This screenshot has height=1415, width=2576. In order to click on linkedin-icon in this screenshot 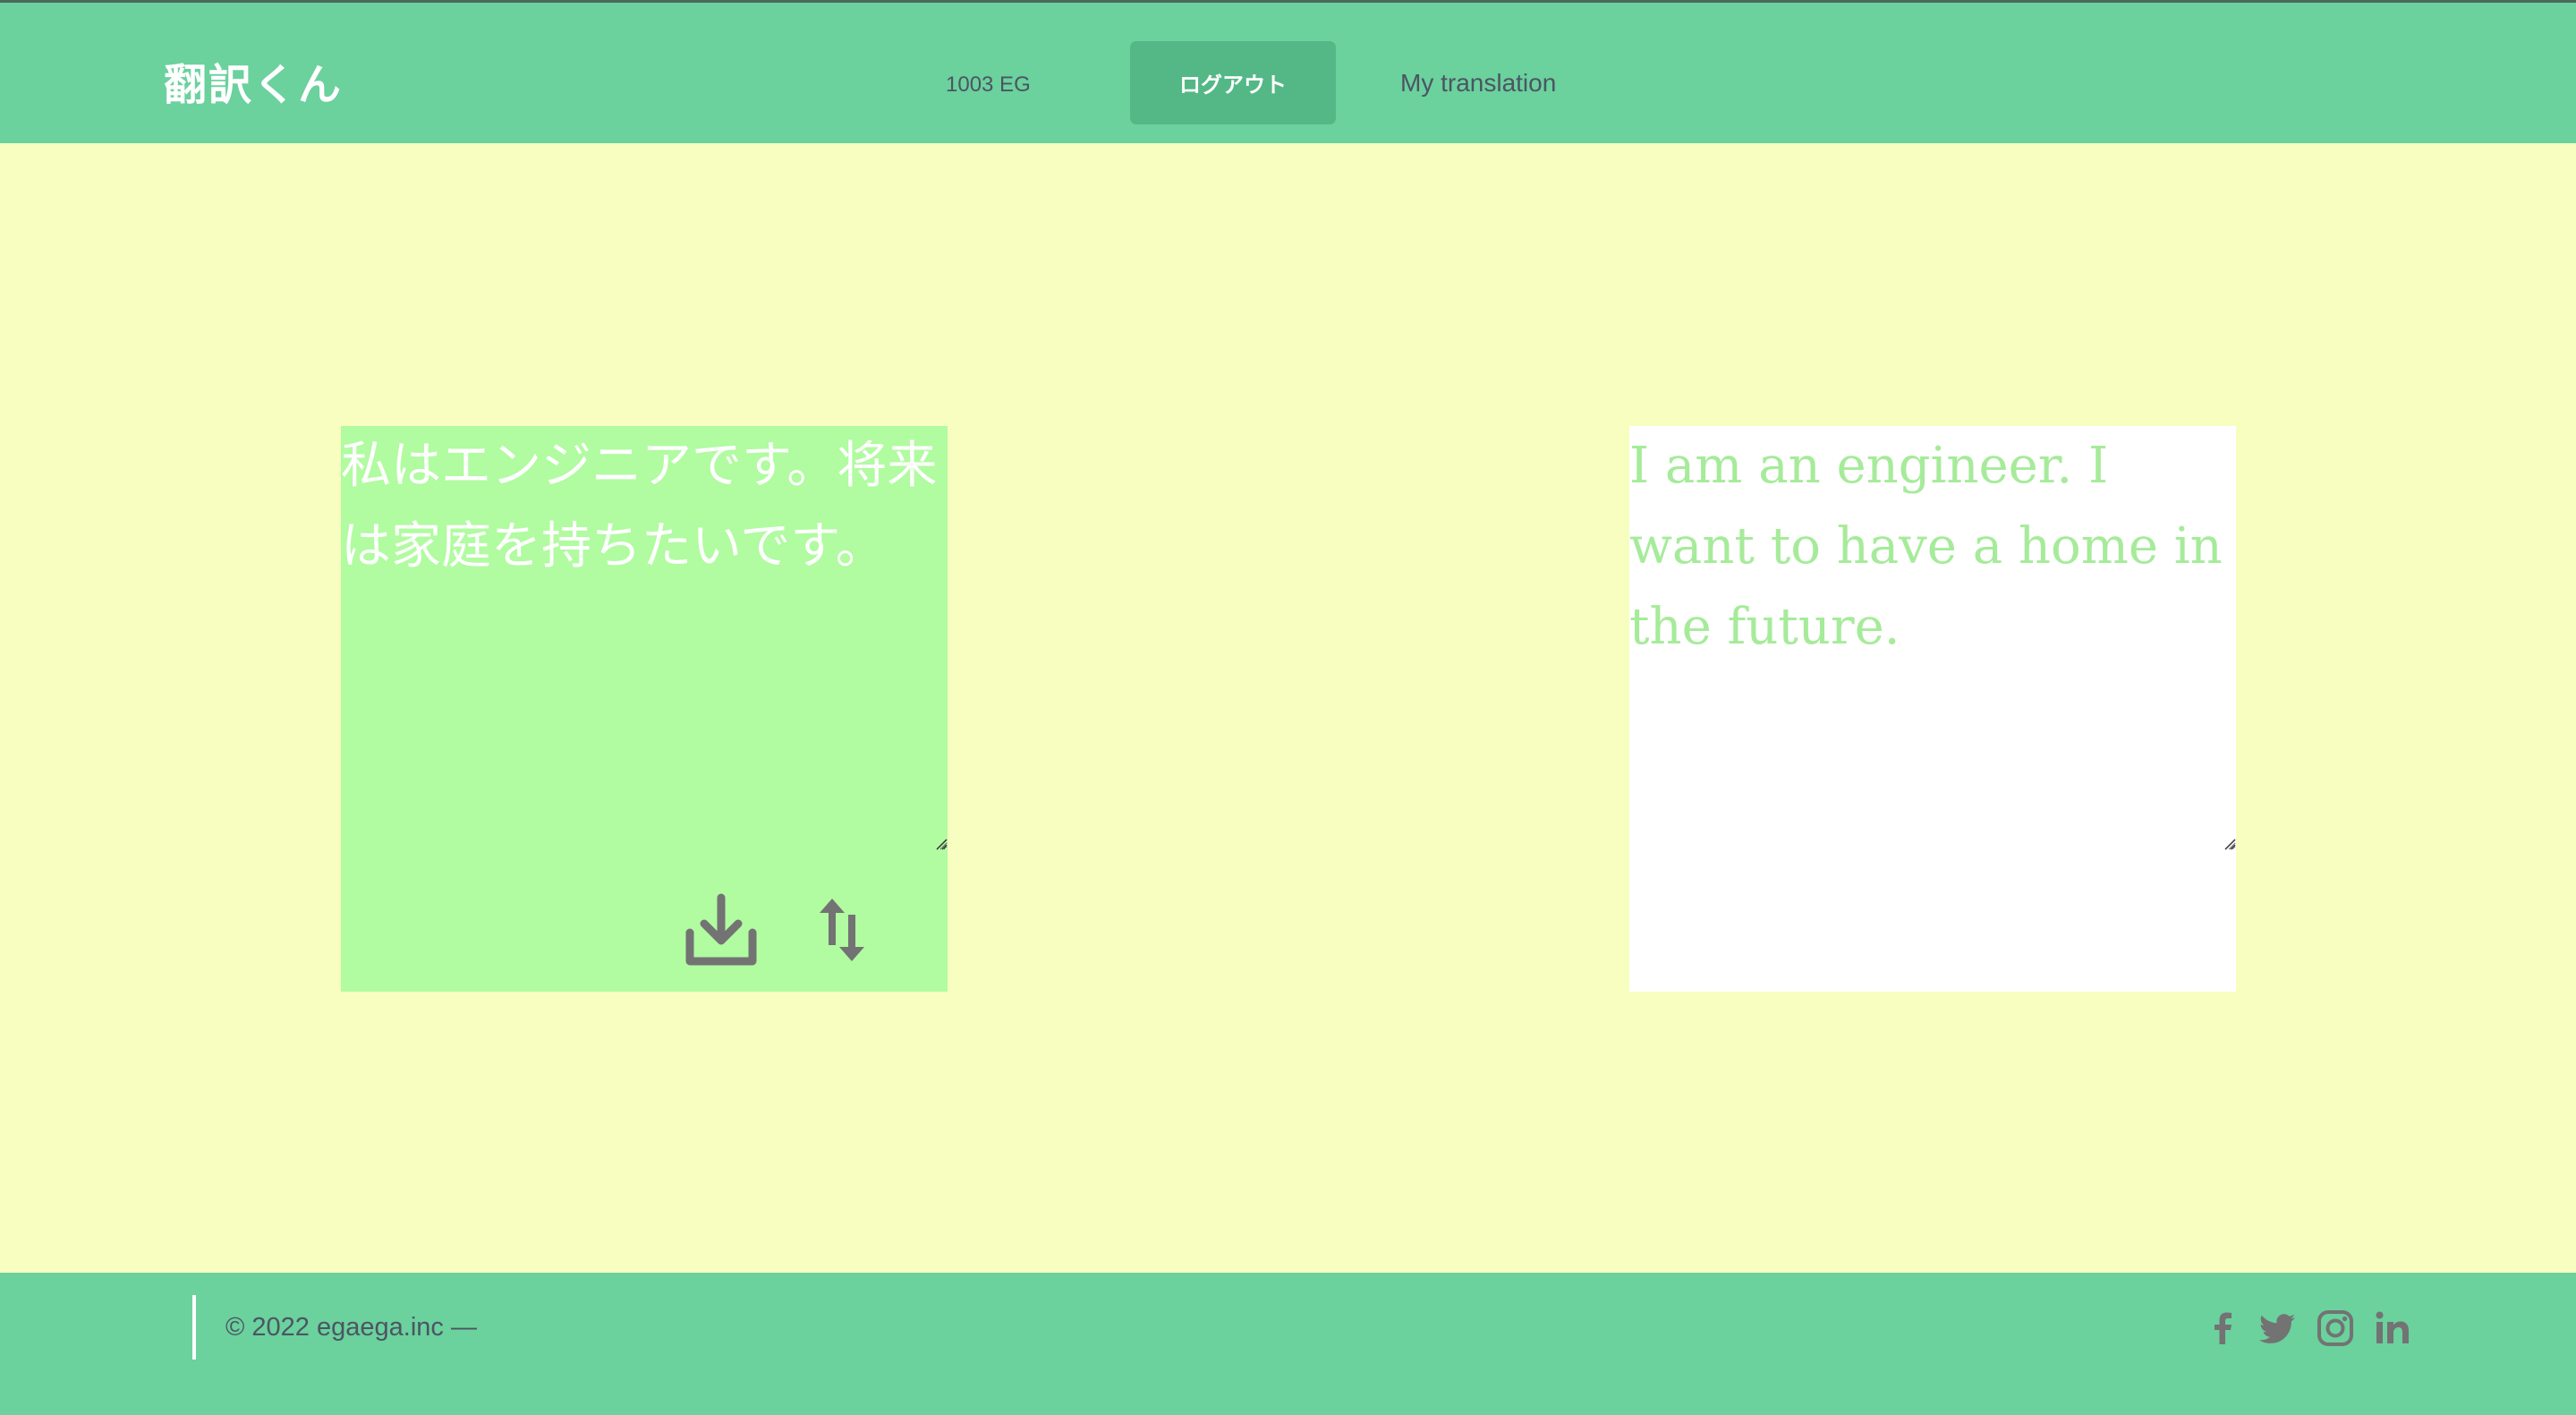, I will do `click(2392, 1328)`.